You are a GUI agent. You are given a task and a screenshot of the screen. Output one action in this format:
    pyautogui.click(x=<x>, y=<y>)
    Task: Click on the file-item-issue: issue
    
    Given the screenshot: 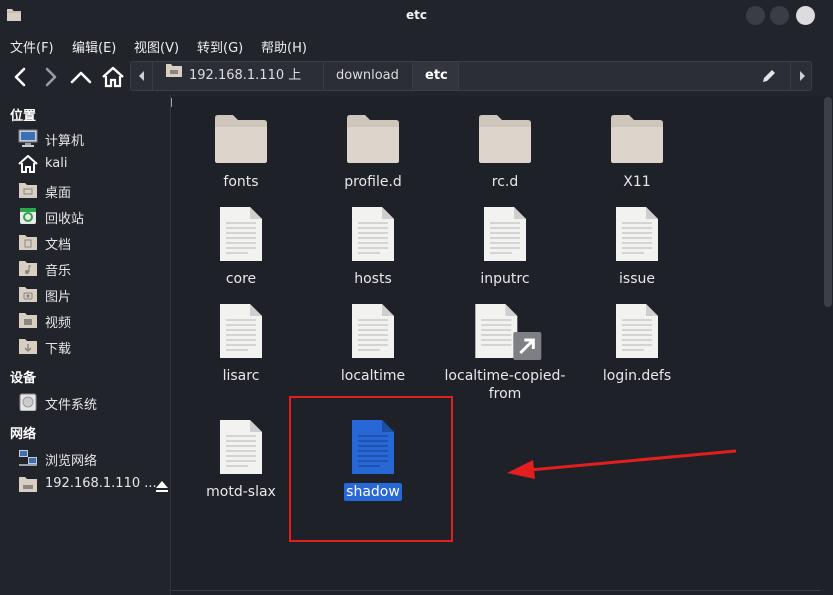 What is the action you would take?
    pyautogui.click(x=637, y=250)
    